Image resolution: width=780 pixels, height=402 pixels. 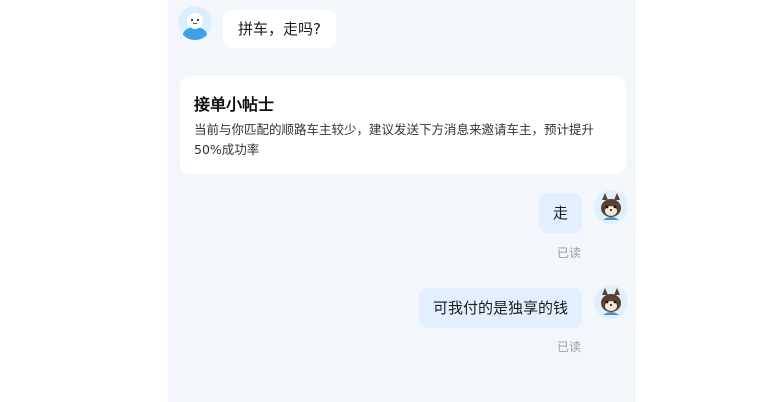 I want to click on sender-avatar-icon, so click(x=195, y=23).